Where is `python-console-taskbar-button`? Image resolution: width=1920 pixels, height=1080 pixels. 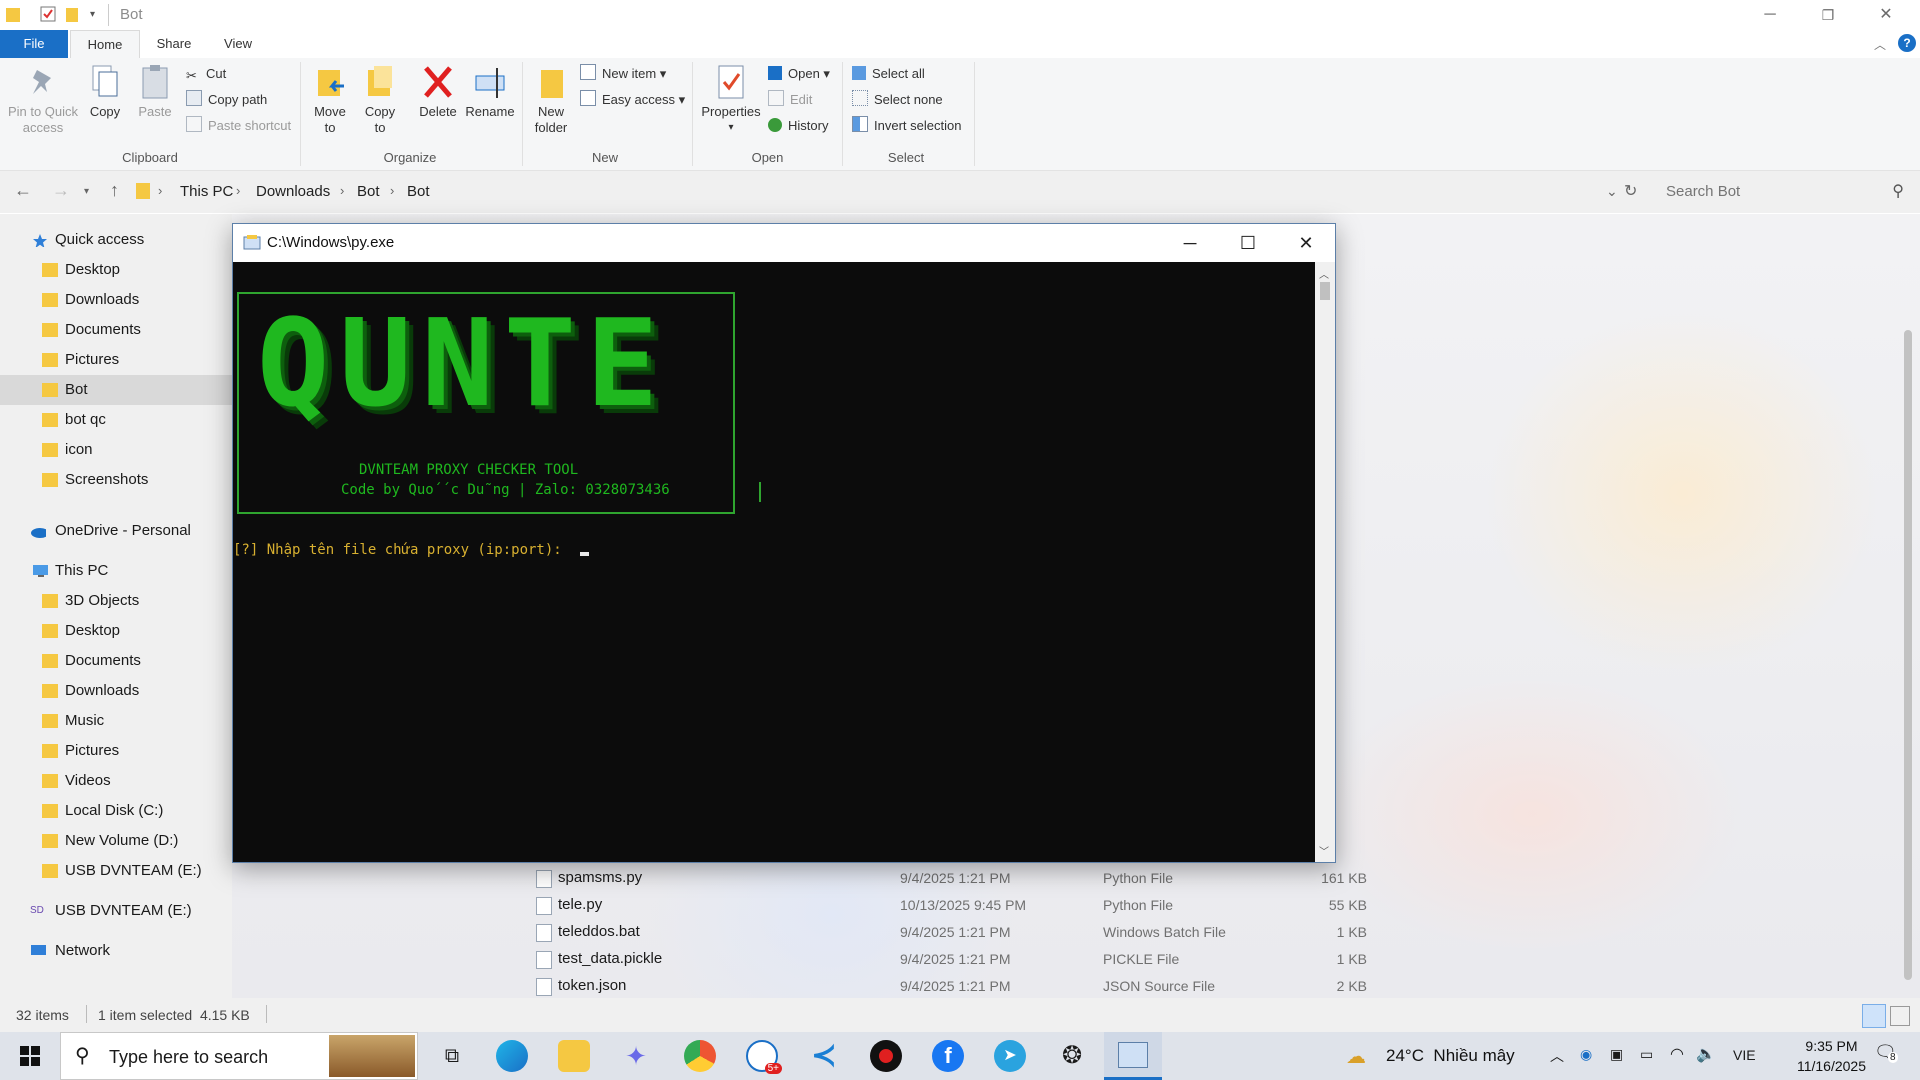
python-console-taskbar-button is located at coordinates (1133, 1056).